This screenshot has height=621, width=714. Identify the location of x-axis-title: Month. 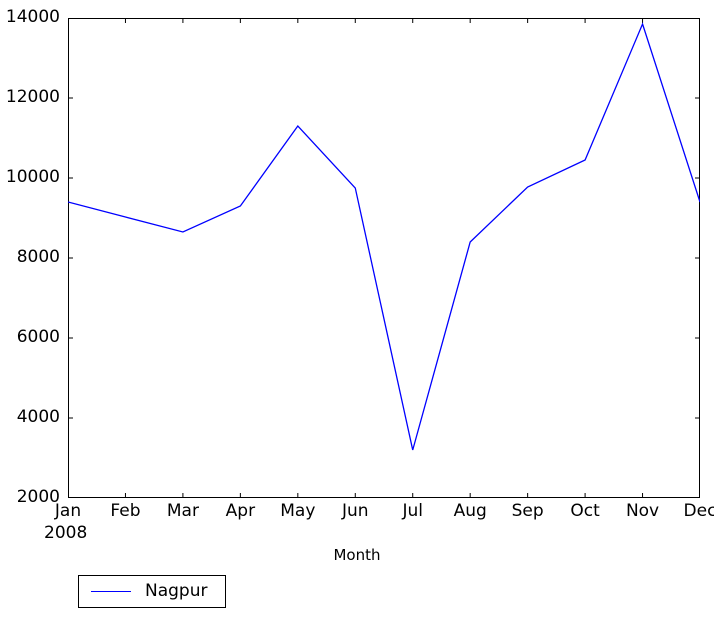
(357, 555).